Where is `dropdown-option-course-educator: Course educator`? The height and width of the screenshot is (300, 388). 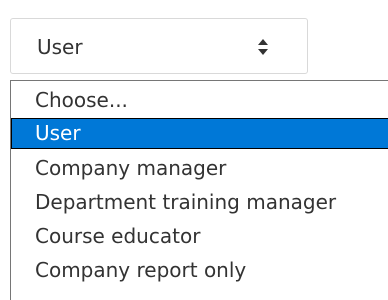
dropdown-option-course-educator: Course educator is located at coordinates (199, 236).